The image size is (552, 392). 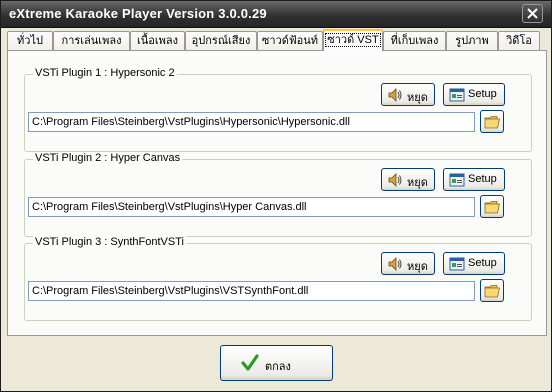 I want to click on plugin-title: VSTi Plugin 3 : SynthFontVSTi, so click(x=109, y=242).